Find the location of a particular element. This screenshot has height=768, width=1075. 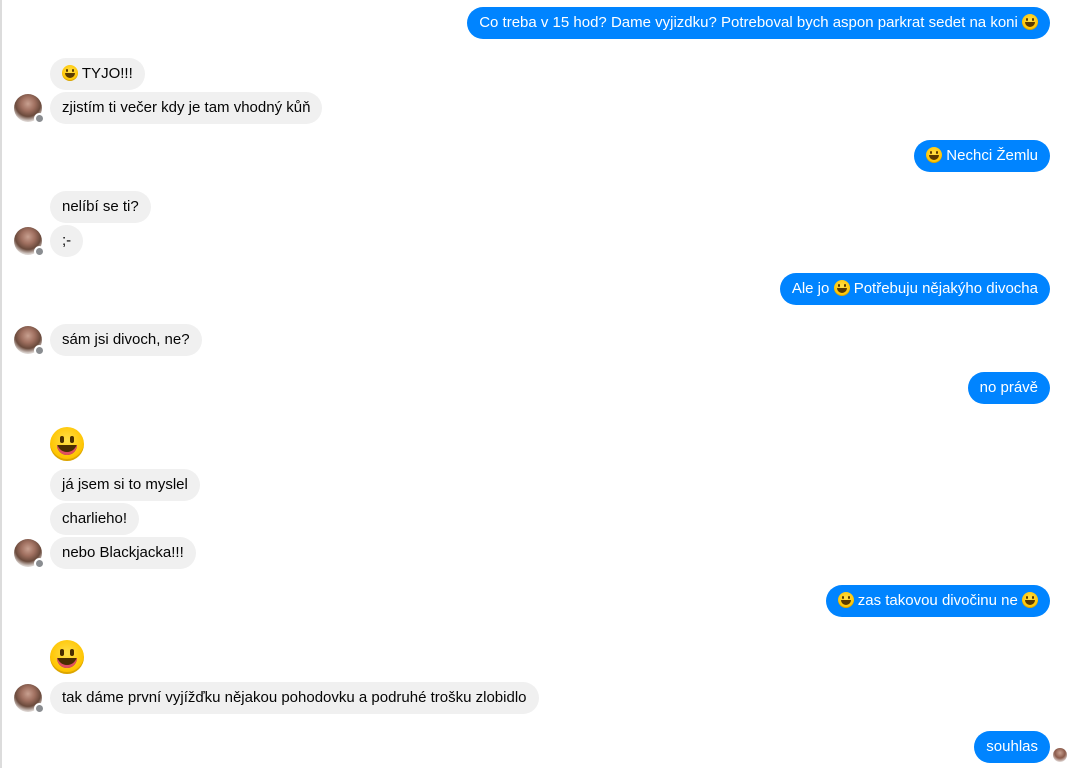

message-incoming: zjistím ti večer kdy je tam vhodný kůň is located at coordinates (186, 108).